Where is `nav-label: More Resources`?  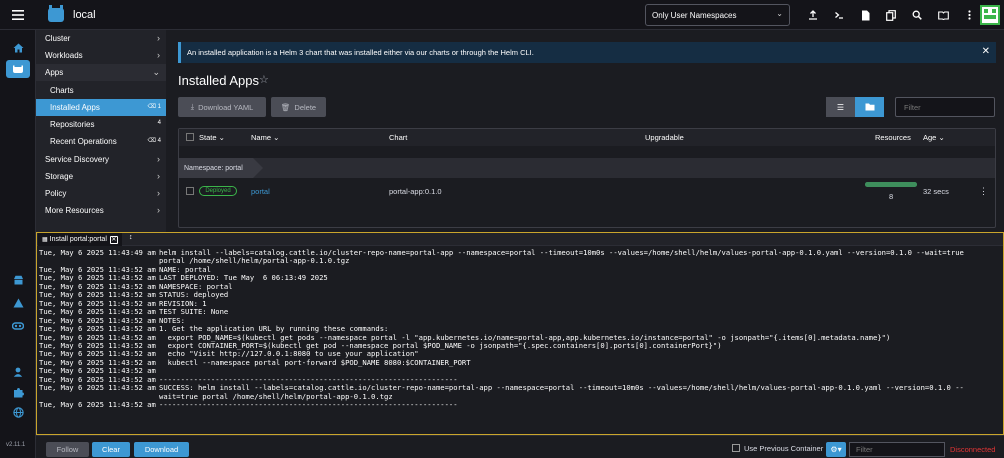 nav-label: More Resources is located at coordinates (74, 210).